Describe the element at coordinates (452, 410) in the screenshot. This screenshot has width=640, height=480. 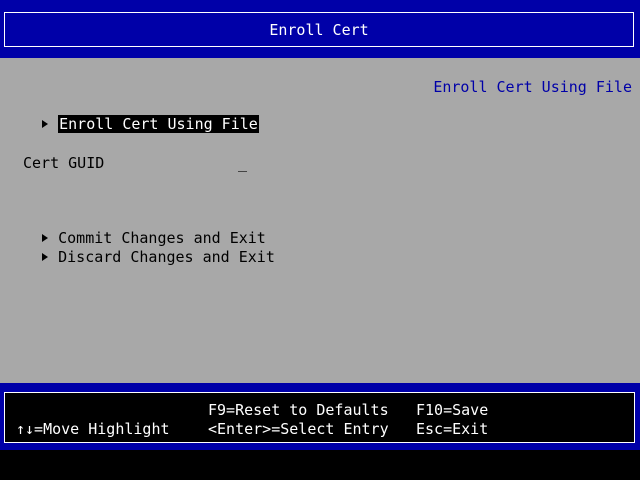
I see `save-hint: F10=Save` at that location.